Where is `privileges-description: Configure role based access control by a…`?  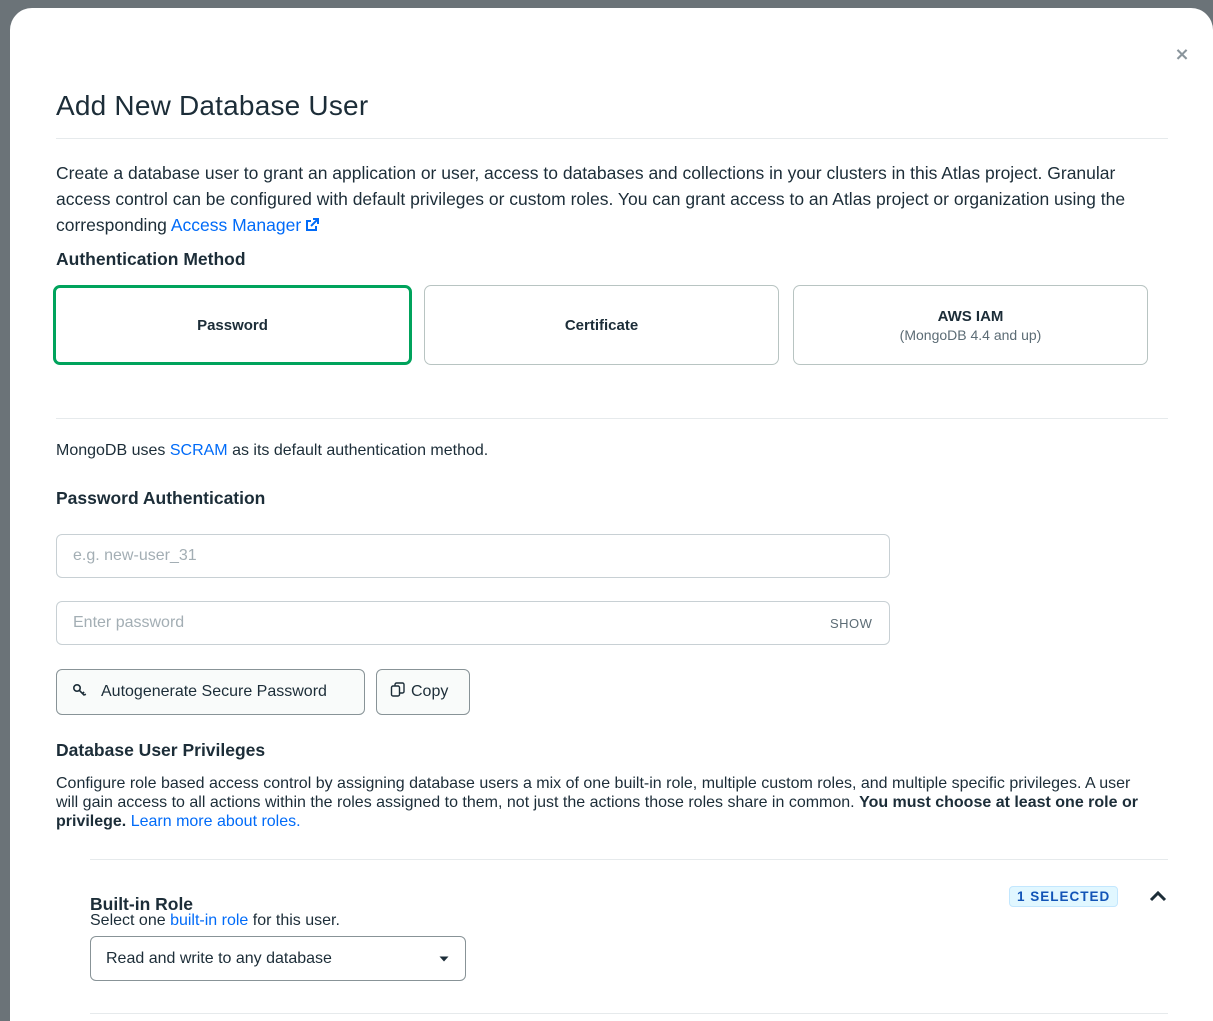 privileges-description: Configure role based access control by a… is located at coordinates (606, 802).